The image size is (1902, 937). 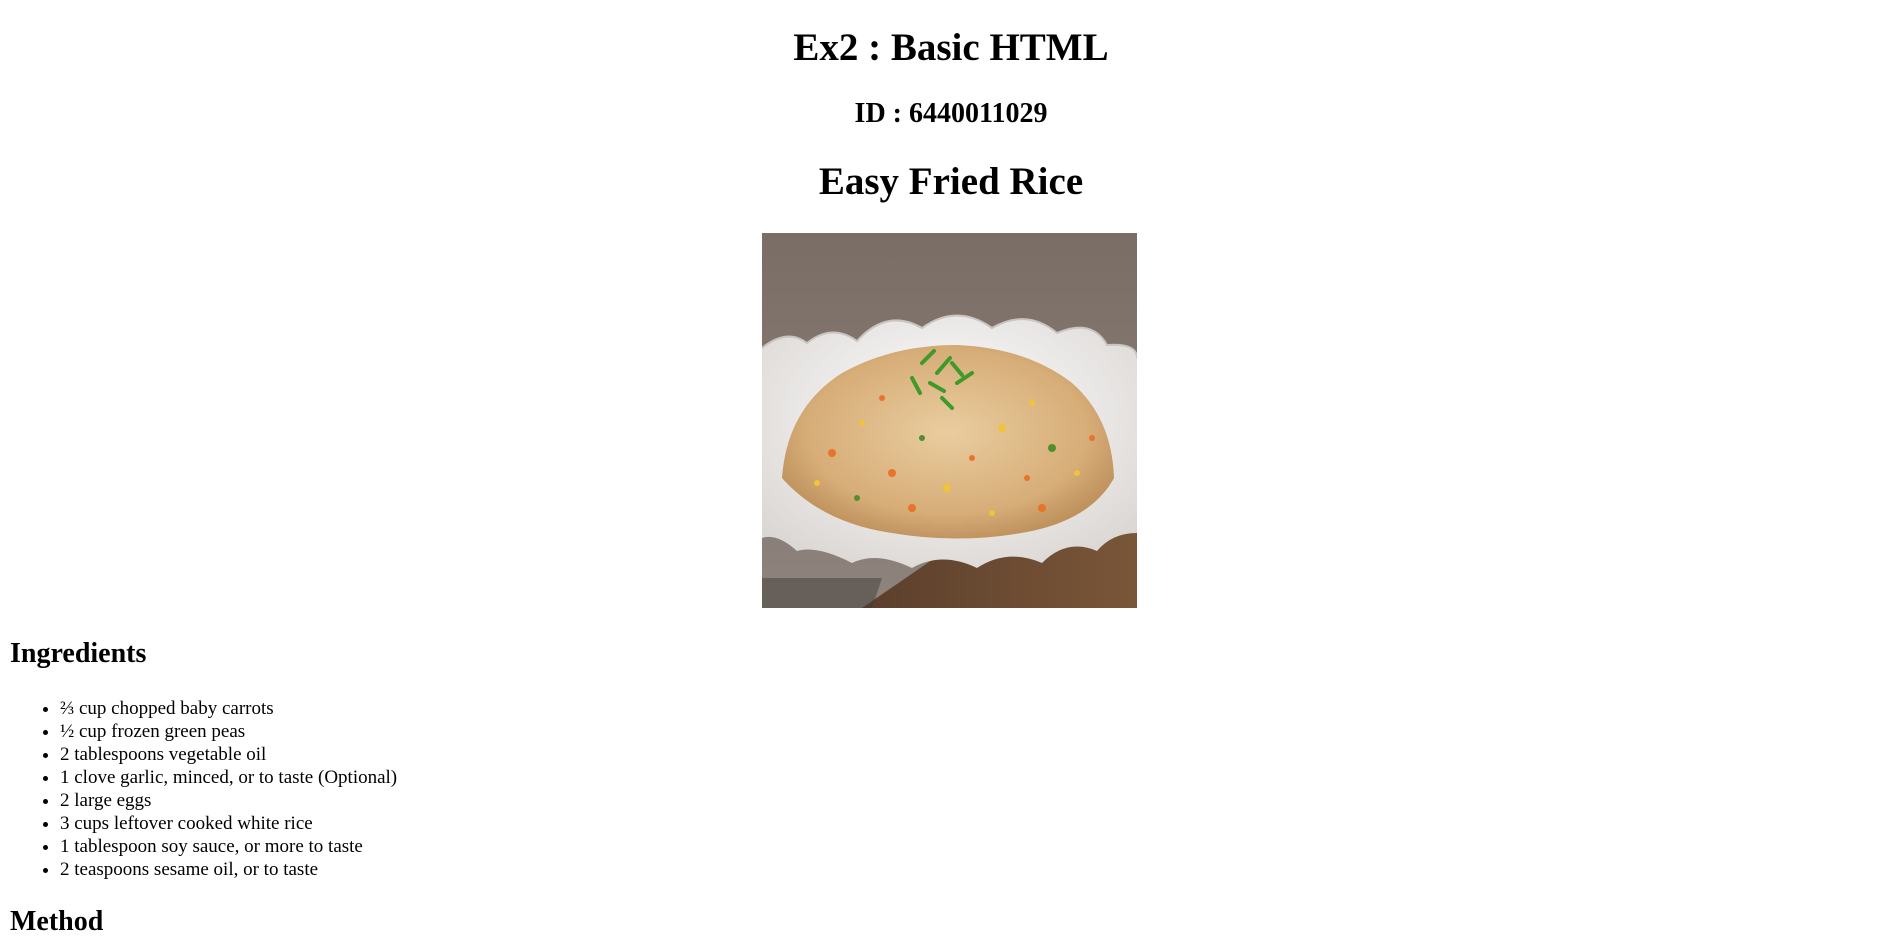 I want to click on recipe-title: Easy Fried Rice, so click(x=951, y=181).